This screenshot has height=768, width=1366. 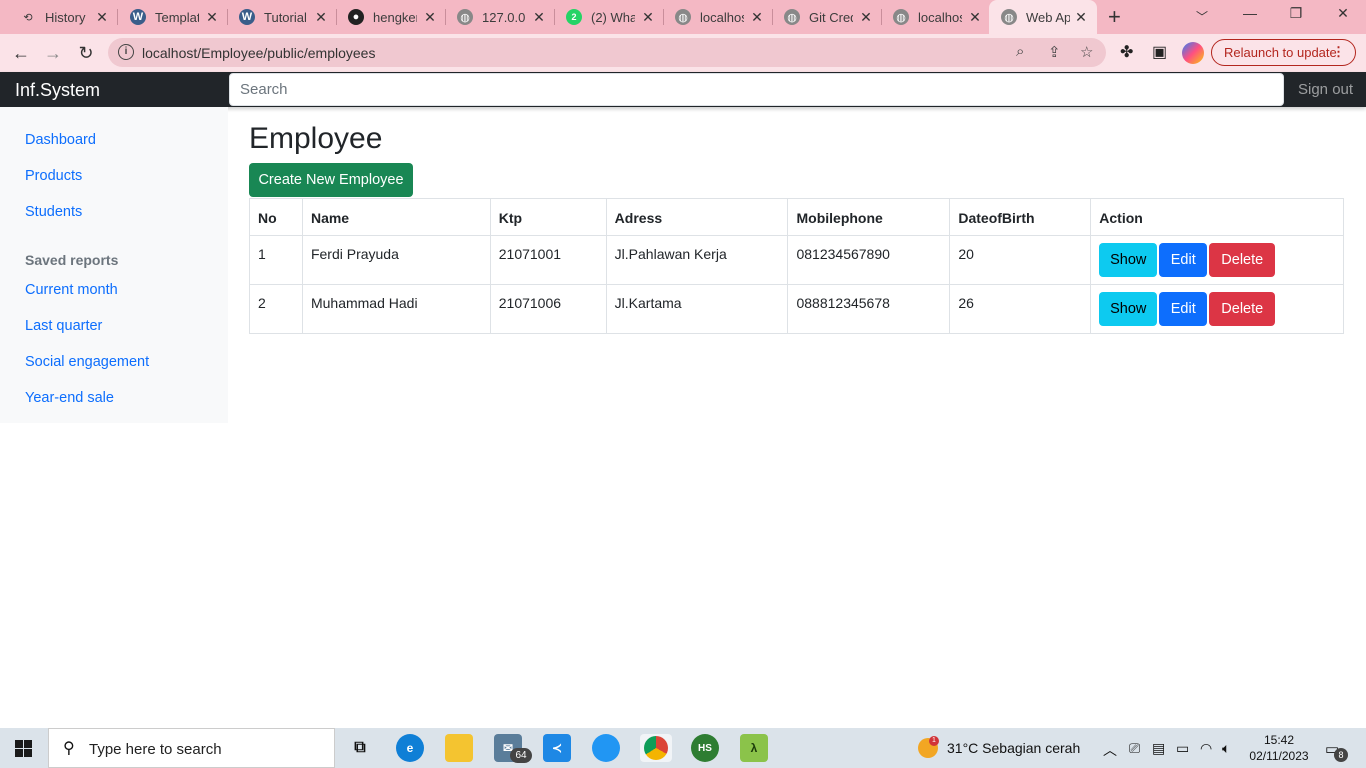 What do you see at coordinates (1280, 52) in the screenshot?
I see `relaunch-label: Relaunch to update` at bounding box center [1280, 52].